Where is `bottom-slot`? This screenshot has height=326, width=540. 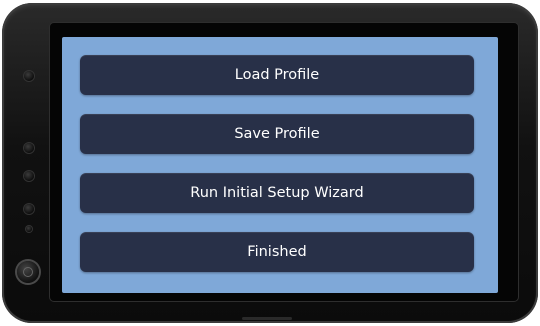
bottom-slot is located at coordinates (267, 318).